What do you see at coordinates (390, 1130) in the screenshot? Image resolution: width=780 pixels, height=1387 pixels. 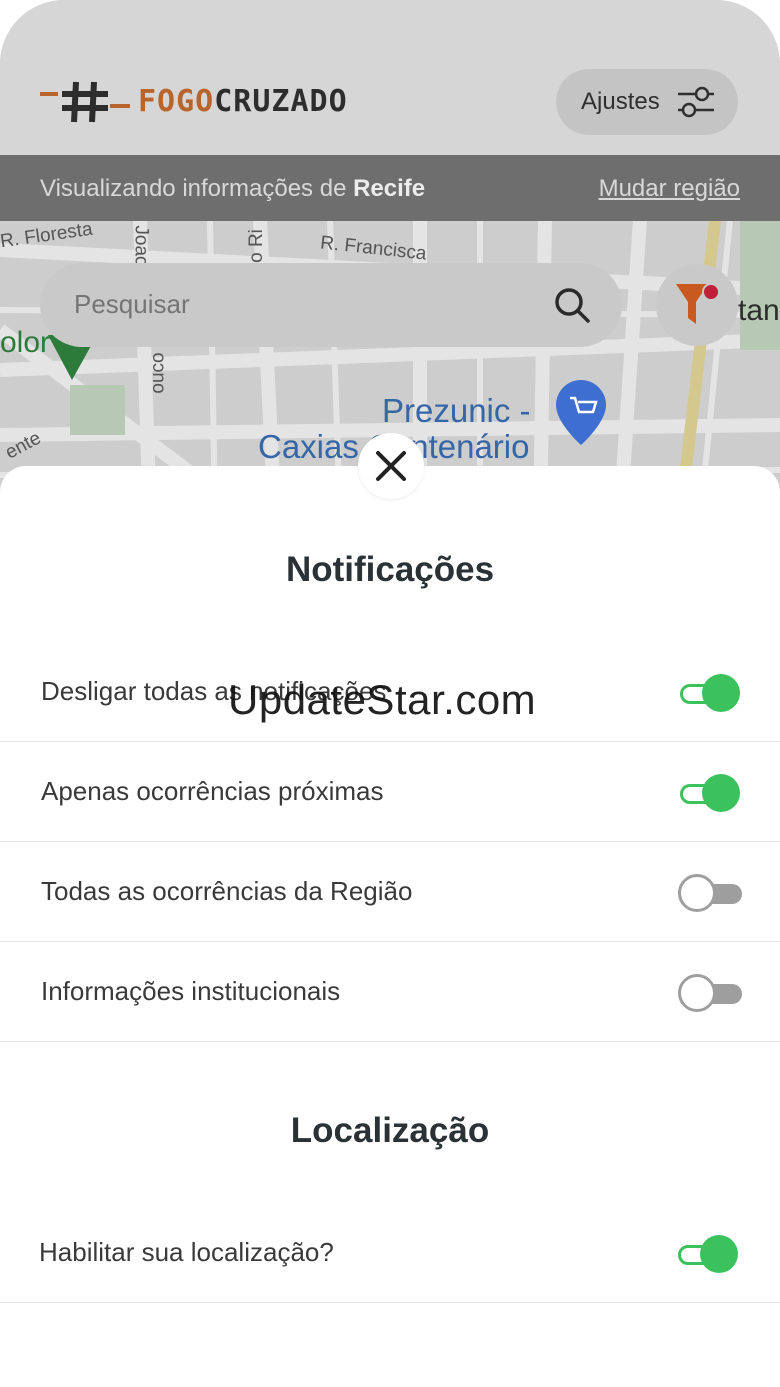 I see `location-title: Localização` at bounding box center [390, 1130].